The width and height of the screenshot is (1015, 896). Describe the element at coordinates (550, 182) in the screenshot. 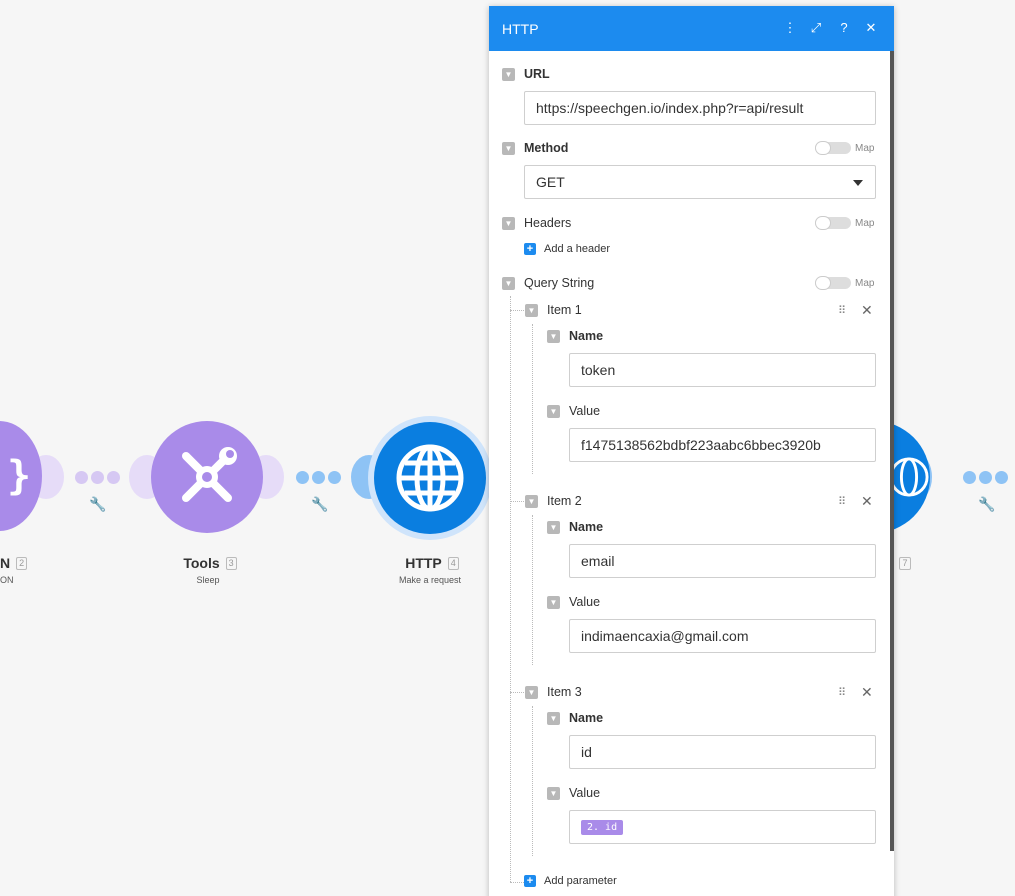

I see `method-select-value: GET` at that location.